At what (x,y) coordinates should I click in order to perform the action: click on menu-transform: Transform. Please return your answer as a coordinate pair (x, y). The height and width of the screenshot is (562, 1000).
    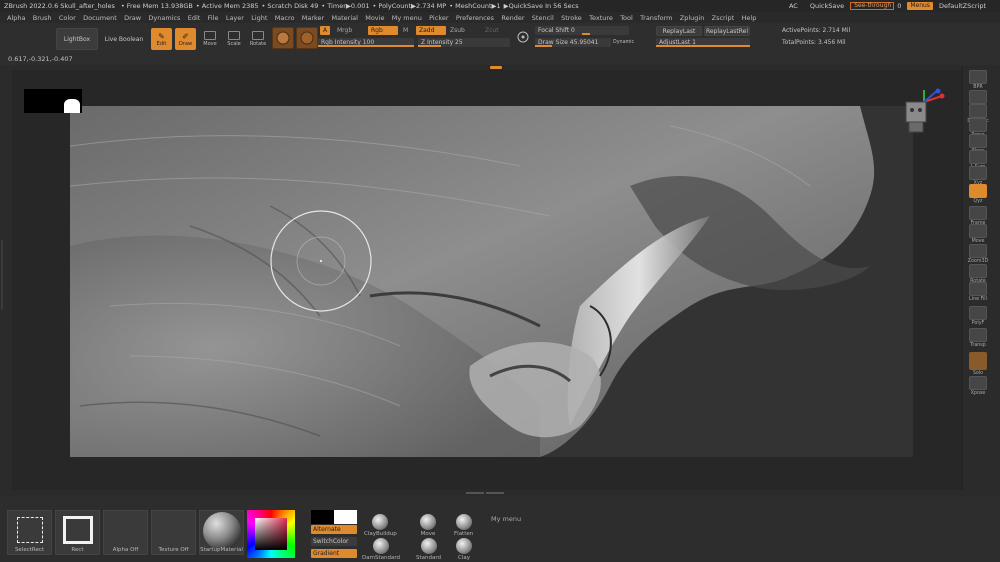
    Looking at the image, I should click on (656, 18).